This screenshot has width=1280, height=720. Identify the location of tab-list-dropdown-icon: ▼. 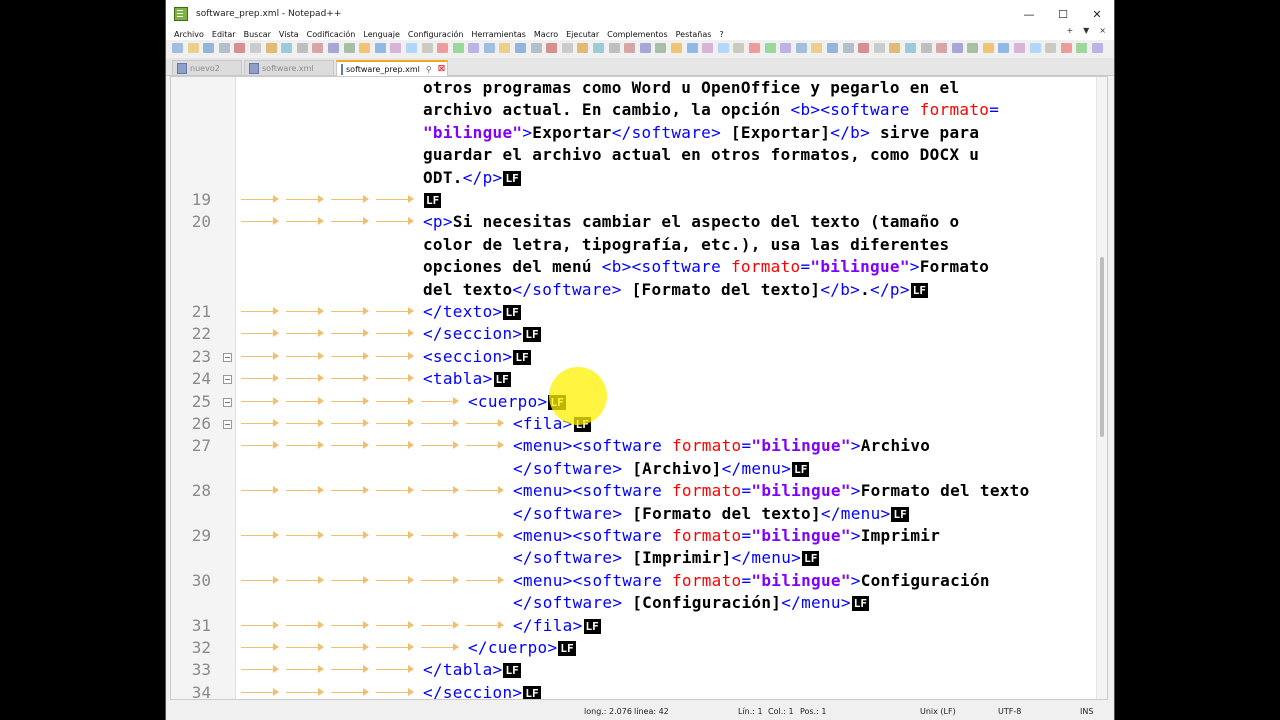
(1086, 30).